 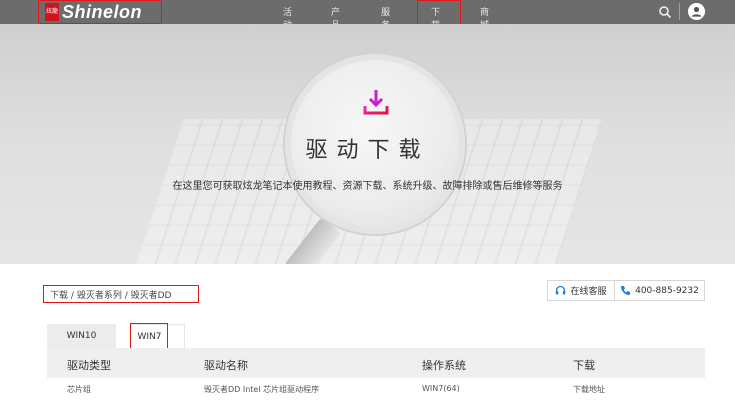 I want to click on logo-mark-text: 炫龍, so click(x=51, y=11).